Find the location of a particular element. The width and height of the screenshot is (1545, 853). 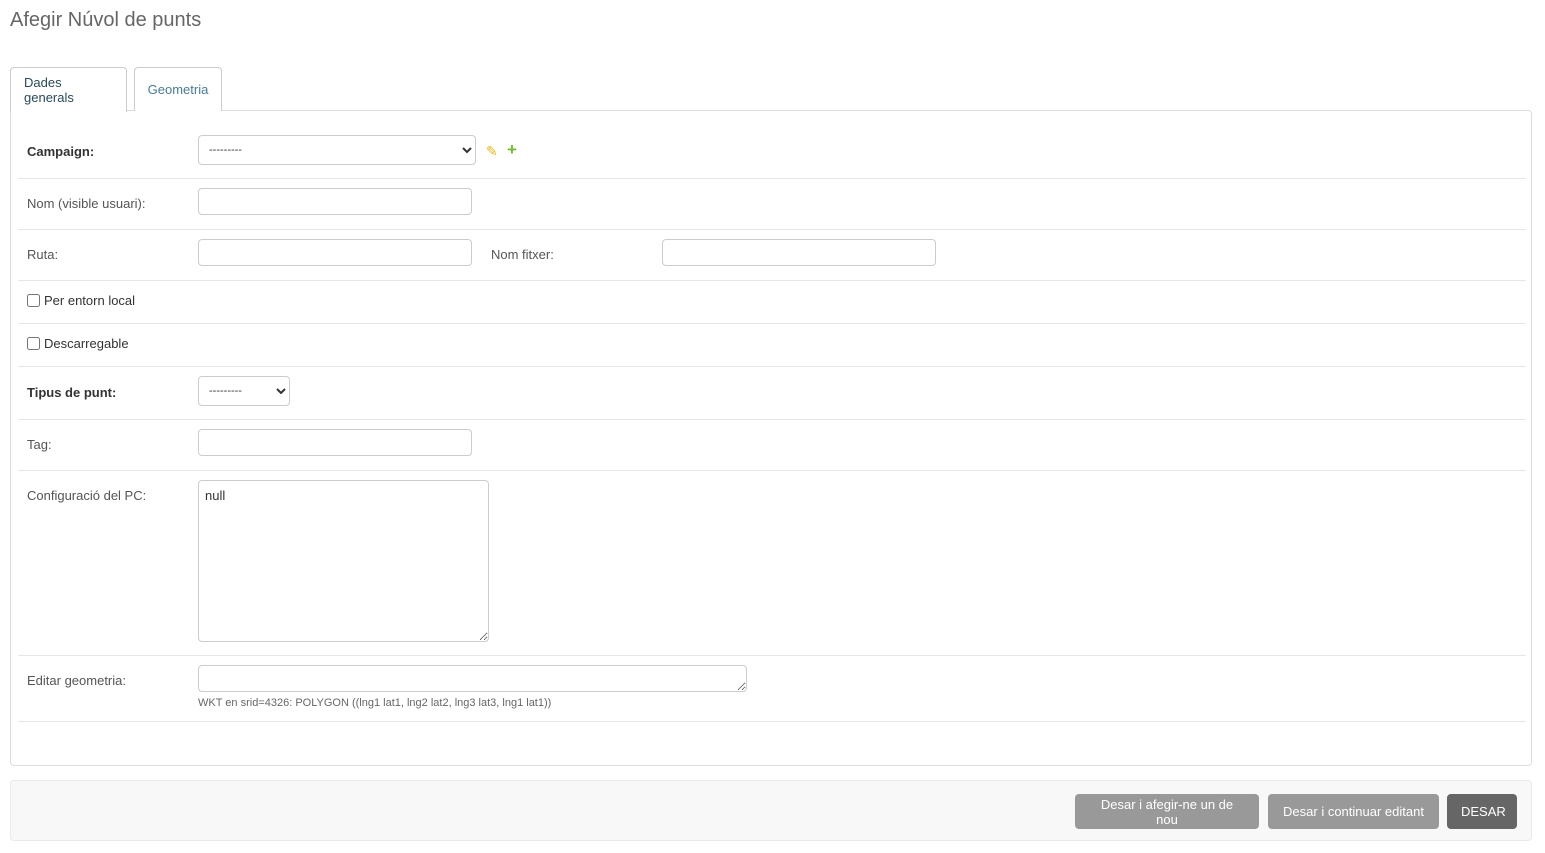

row-tipus-punt: Tipus de punt: --------- is located at coordinates (772, 393).